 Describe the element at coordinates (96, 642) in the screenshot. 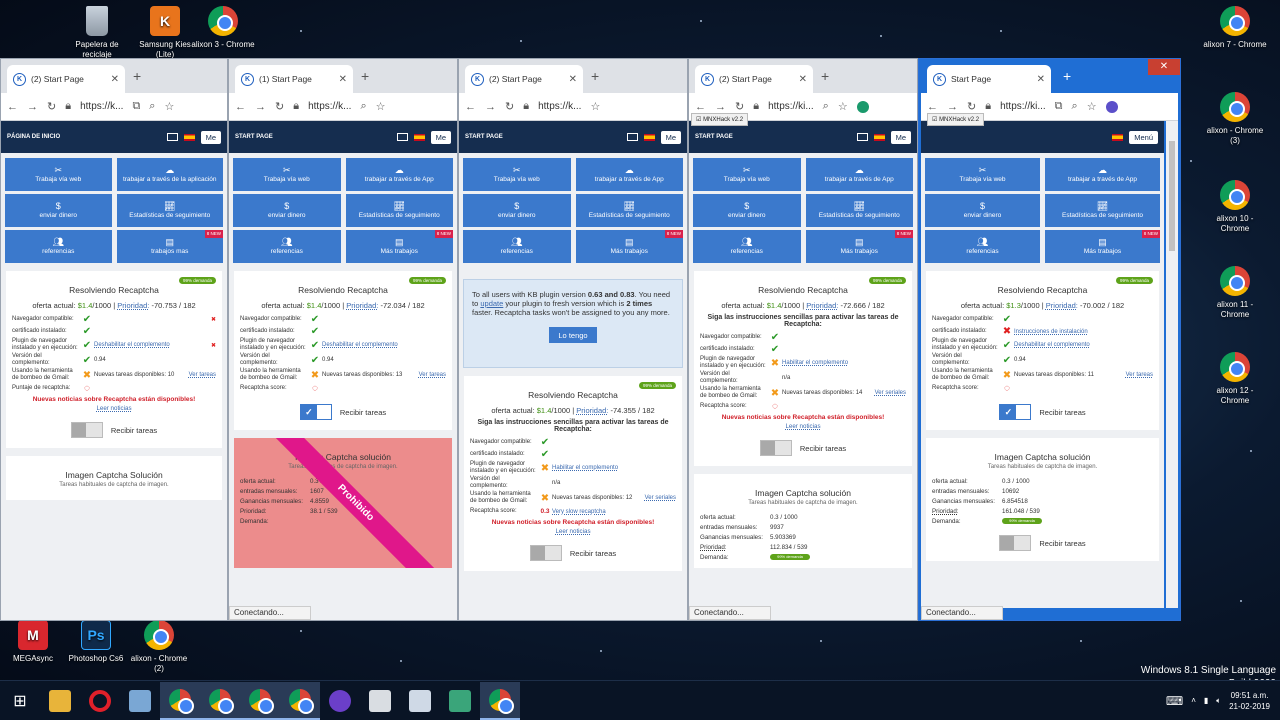

I see `photoshop-shortcut: Ps Photoshop Cs6` at that location.